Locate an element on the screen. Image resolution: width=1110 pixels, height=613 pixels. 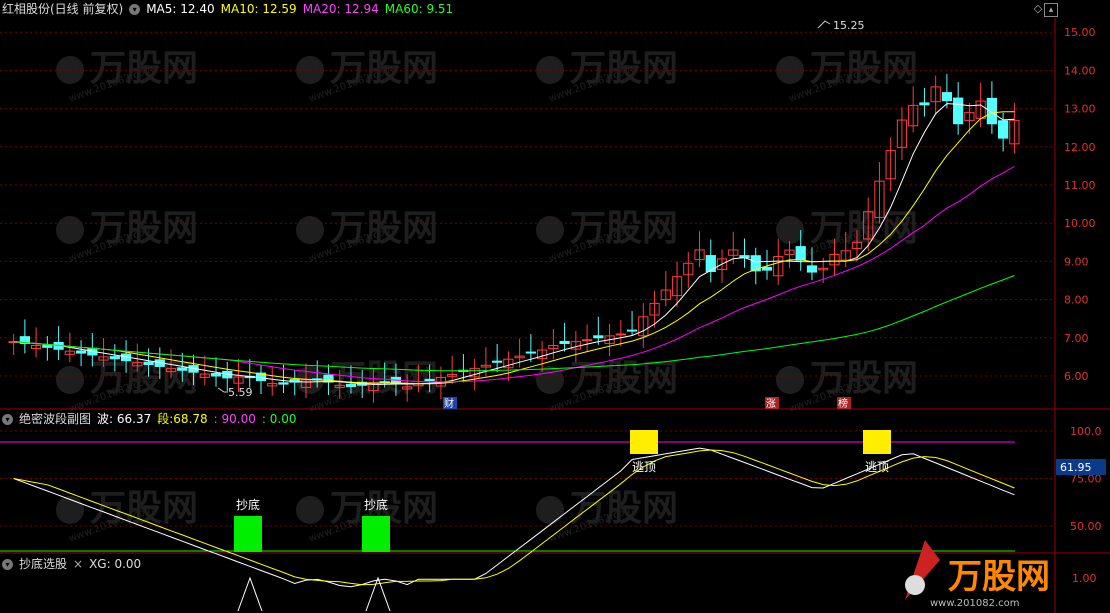
osc-axis-tick: 100.0 is located at coordinates (1086, 431).